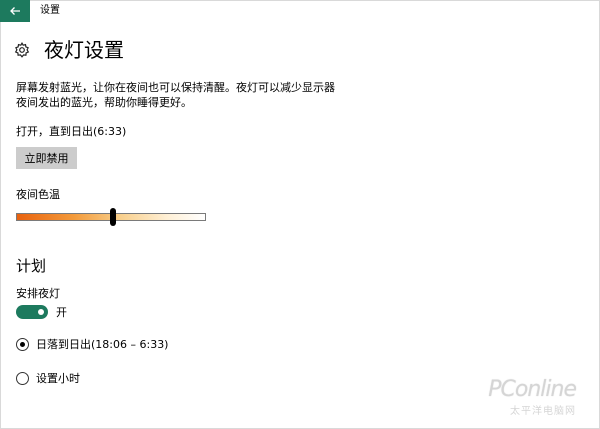 Image resolution: width=600 pixels, height=429 pixels. What do you see at coordinates (22, 378) in the screenshot?
I see `radio-button` at bounding box center [22, 378].